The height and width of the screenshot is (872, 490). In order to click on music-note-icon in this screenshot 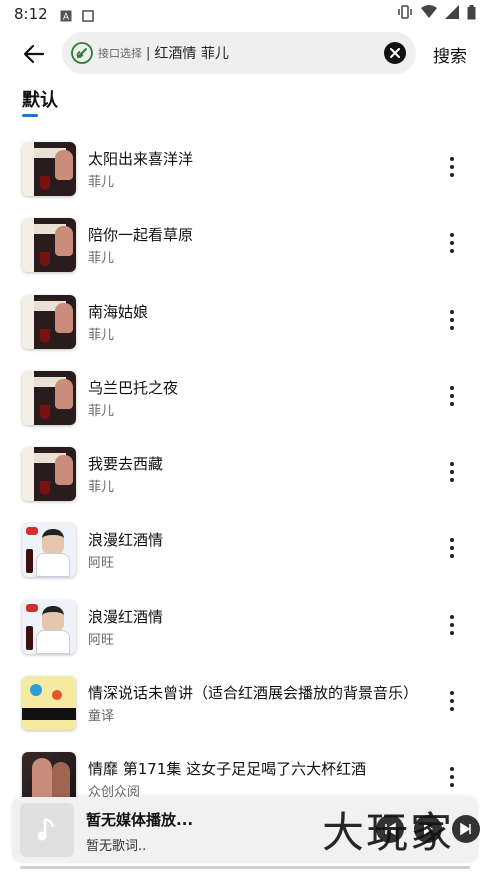, I will do `click(46, 829)`.